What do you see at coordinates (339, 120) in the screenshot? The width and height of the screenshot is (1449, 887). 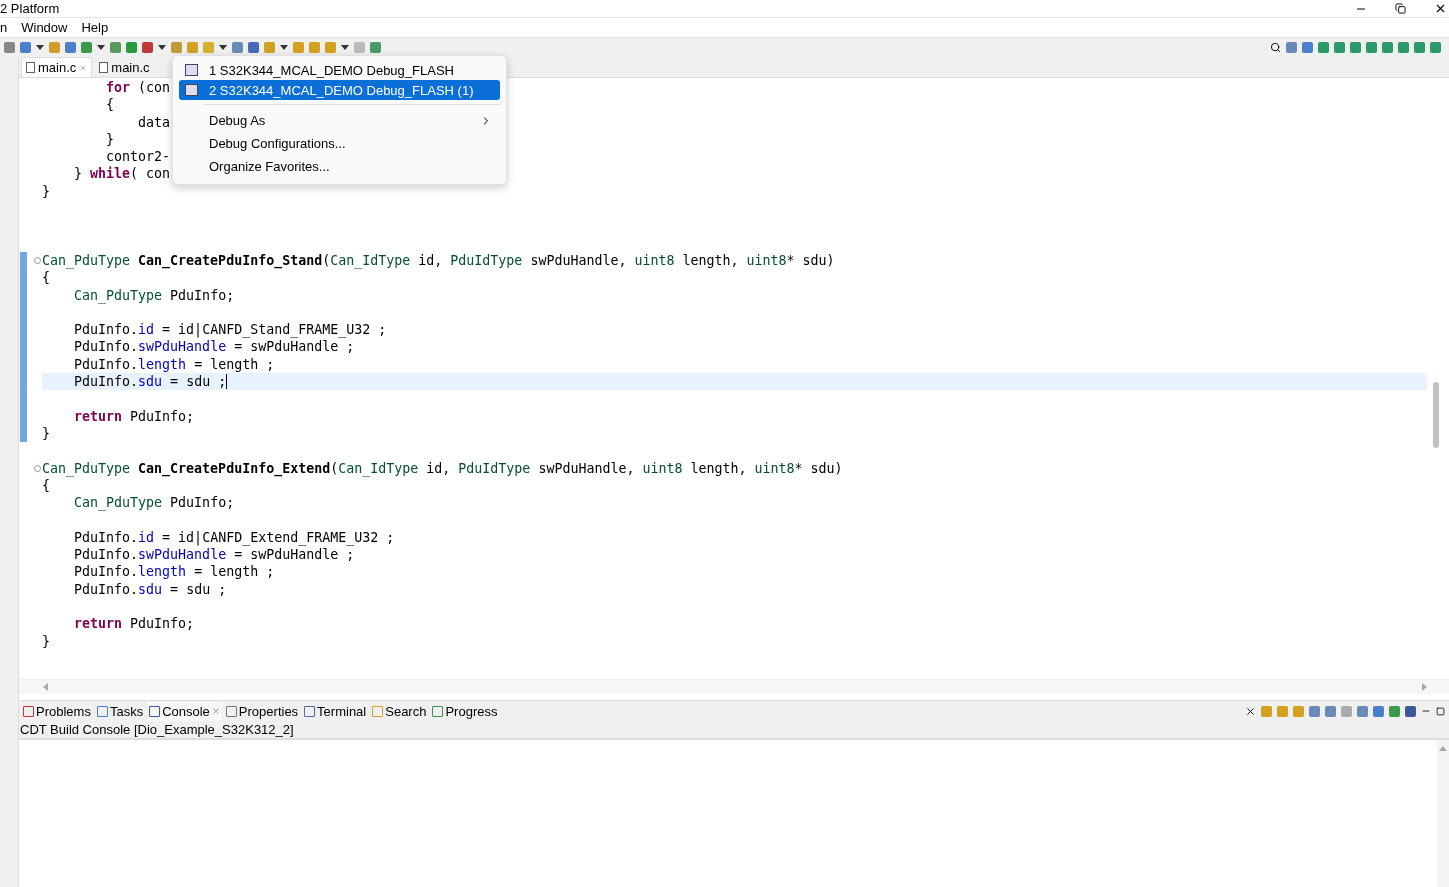 I see `menu-item: Debug As` at bounding box center [339, 120].